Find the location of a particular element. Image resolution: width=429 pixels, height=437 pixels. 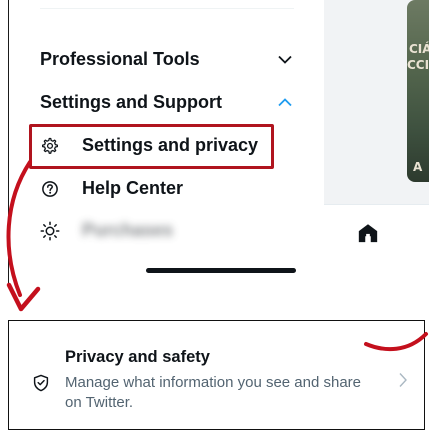

chevron-down-icon is located at coordinates (285, 60).